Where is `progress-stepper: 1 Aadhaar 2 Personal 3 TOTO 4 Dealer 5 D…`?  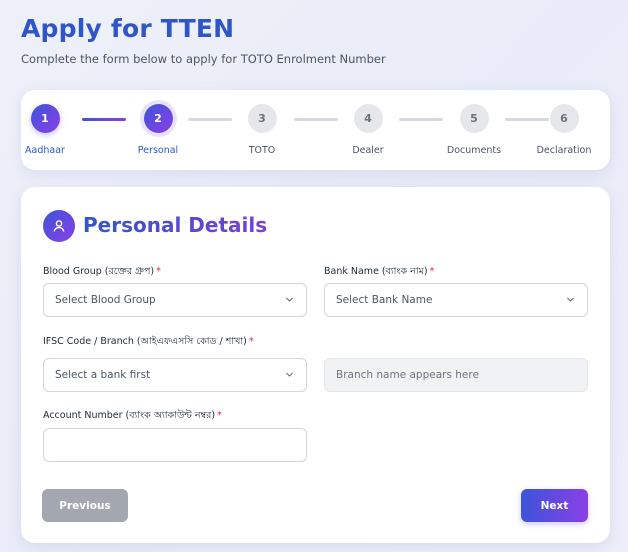
progress-stepper: 1 Aadhaar 2 Personal 3 TOTO 4 Dealer 5 D… is located at coordinates (315, 130).